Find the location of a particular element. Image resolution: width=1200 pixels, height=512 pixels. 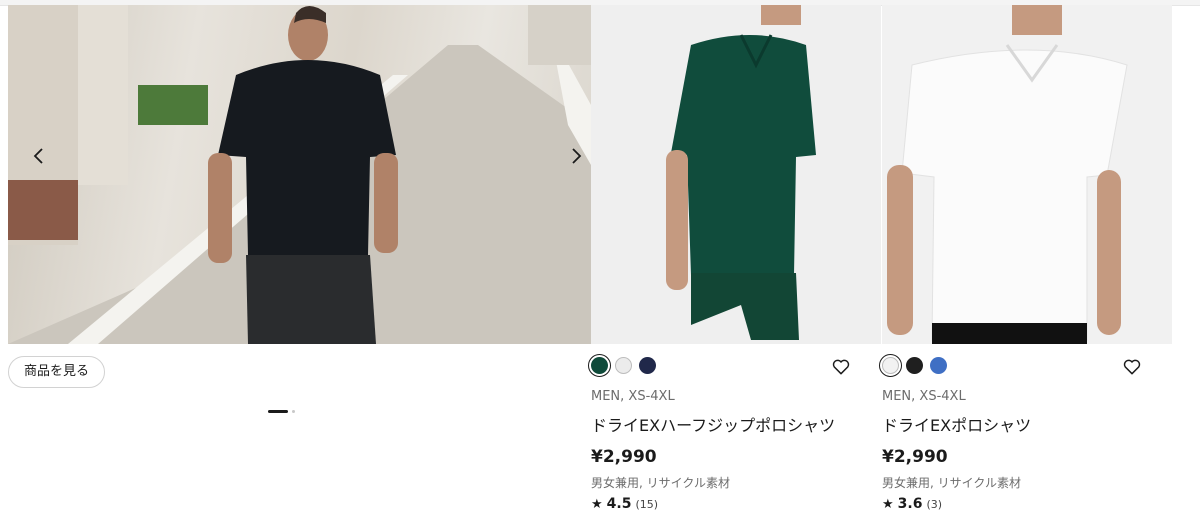

carousel-indicator is located at coordinates (281, 411).